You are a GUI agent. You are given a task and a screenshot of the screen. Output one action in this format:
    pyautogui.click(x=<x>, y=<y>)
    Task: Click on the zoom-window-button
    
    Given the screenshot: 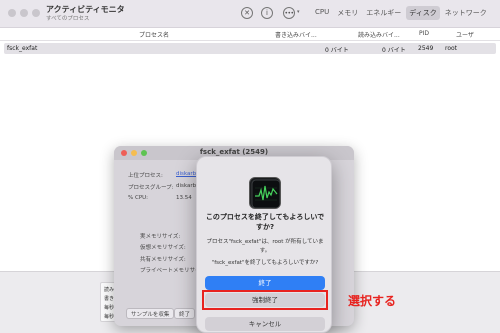 What is the action you would take?
    pyautogui.click(x=36, y=13)
    